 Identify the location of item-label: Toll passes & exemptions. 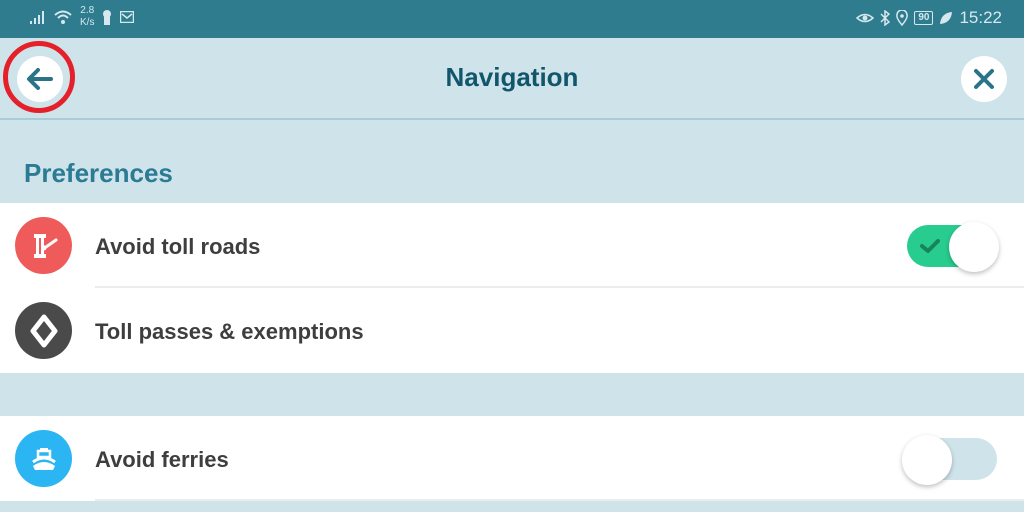
(229, 331).